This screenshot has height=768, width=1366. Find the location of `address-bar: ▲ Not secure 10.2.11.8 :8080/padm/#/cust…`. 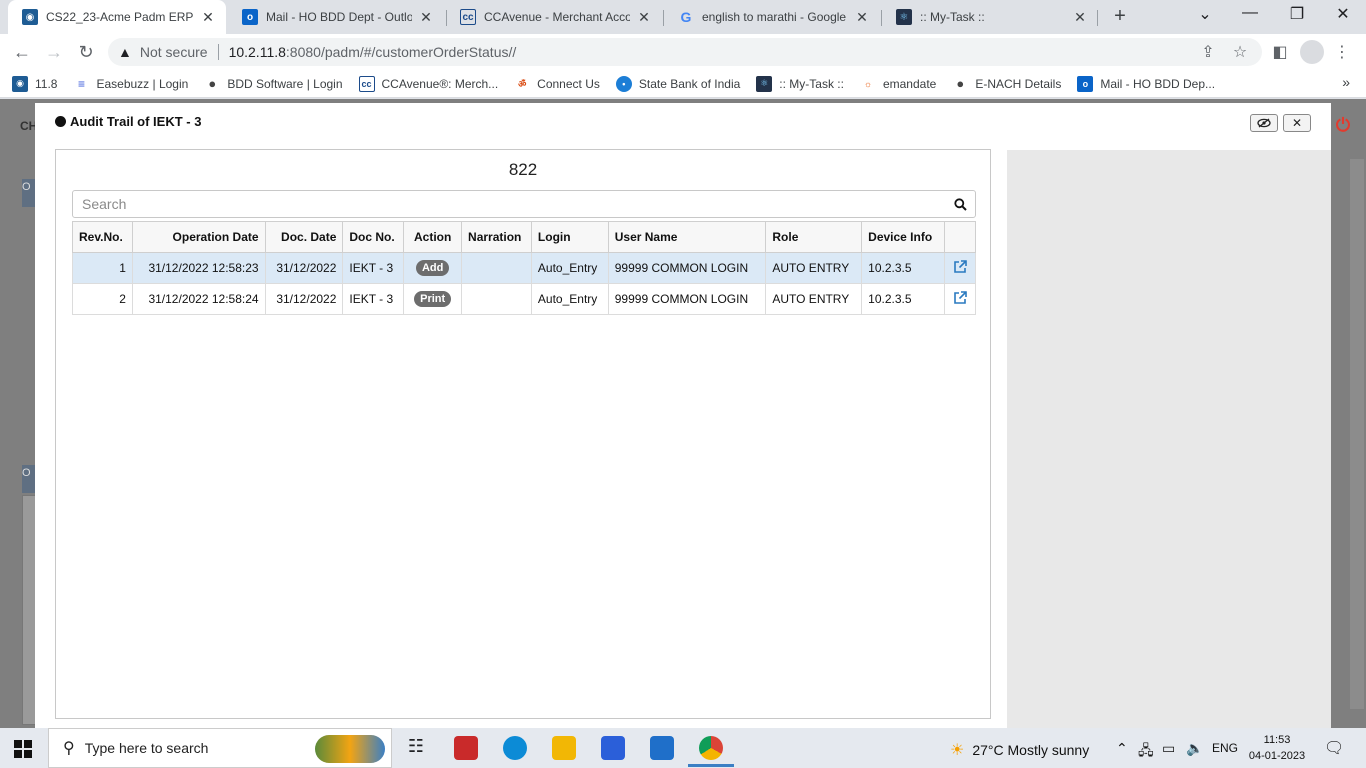

address-bar: ▲ Not secure 10.2.11.8 :8080/padm/#/cust… is located at coordinates (685, 52).